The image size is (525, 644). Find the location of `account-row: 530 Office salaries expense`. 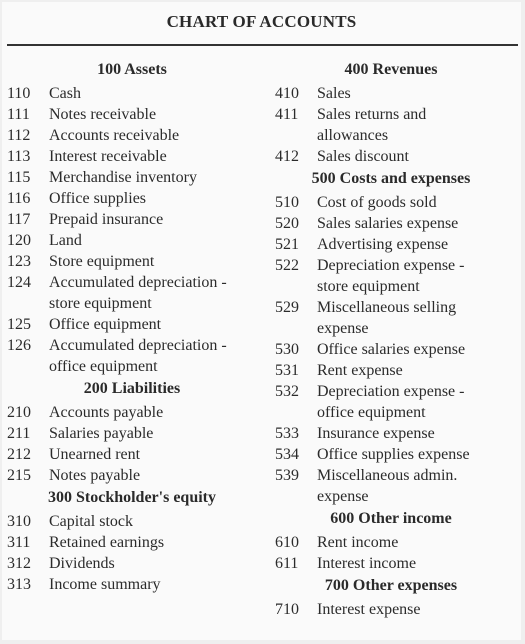

account-row: 530 Office salaries expense is located at coordinates (397, 349).